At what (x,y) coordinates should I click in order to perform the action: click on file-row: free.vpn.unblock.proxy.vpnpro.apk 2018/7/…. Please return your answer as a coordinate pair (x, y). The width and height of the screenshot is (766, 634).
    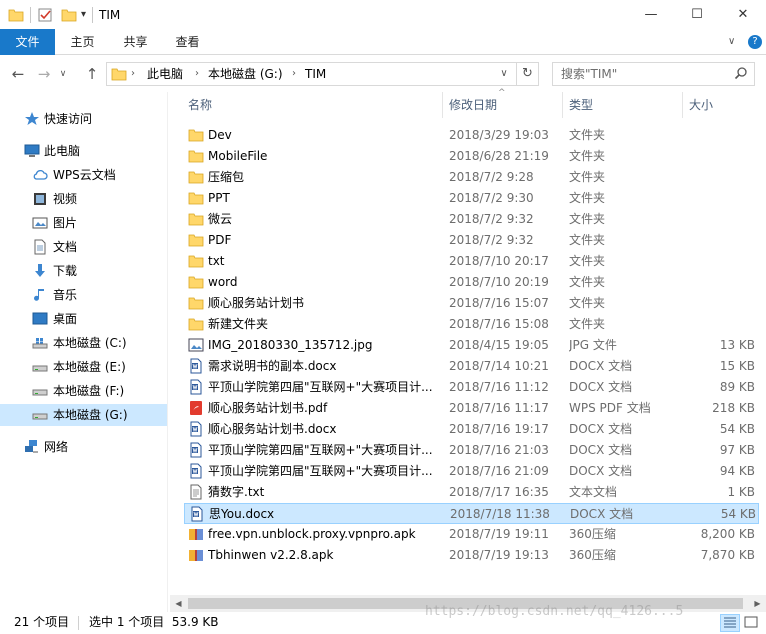
    Looking at the image, I should click on (471, 534).